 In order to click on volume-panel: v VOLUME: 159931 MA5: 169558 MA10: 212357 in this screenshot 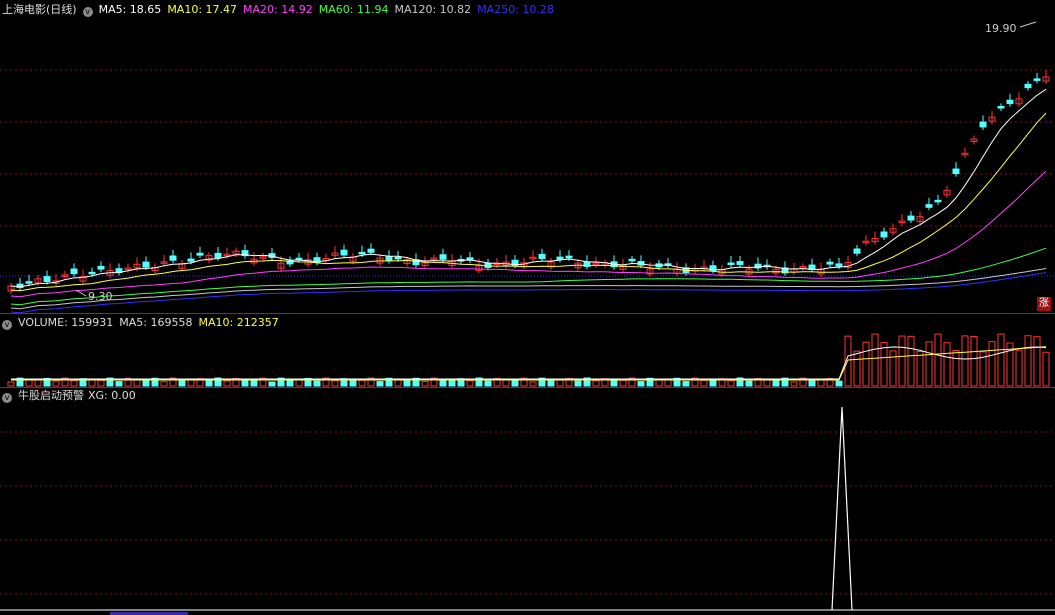, I will do `click(527, 351)`.